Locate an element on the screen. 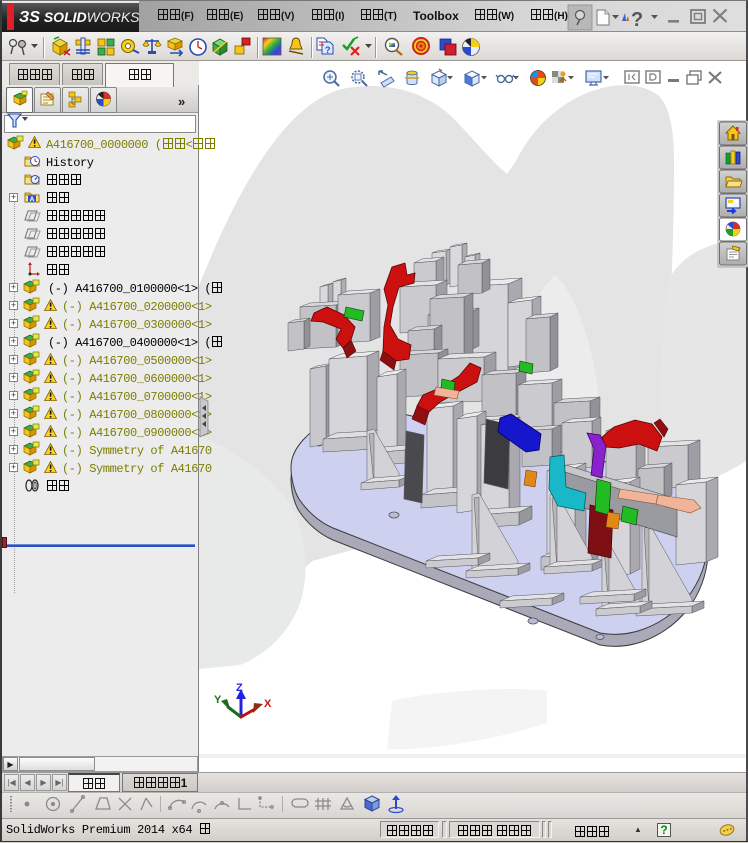 The image size is (748, 843). svg-text: A is located at coordinates (31, 199).